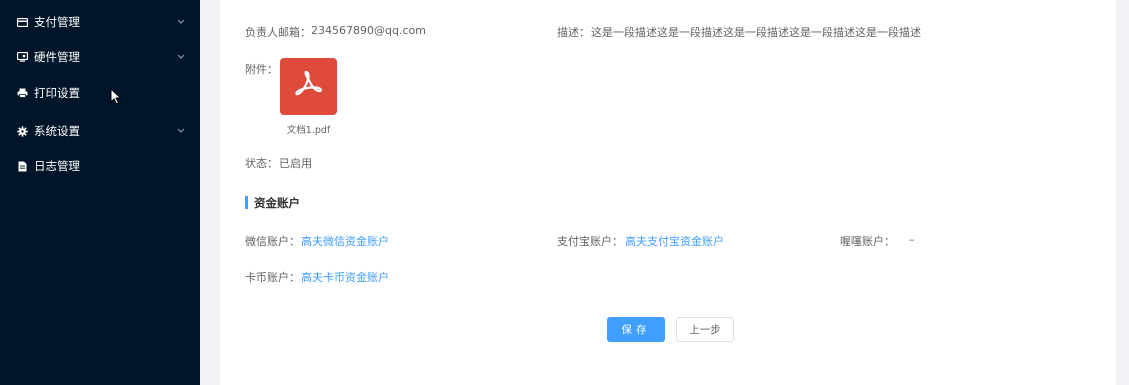  What do you see at coordinates (116, 98) in the screenshot?
I see `mouse-cursor-icon` at bounding box center [116, 98].